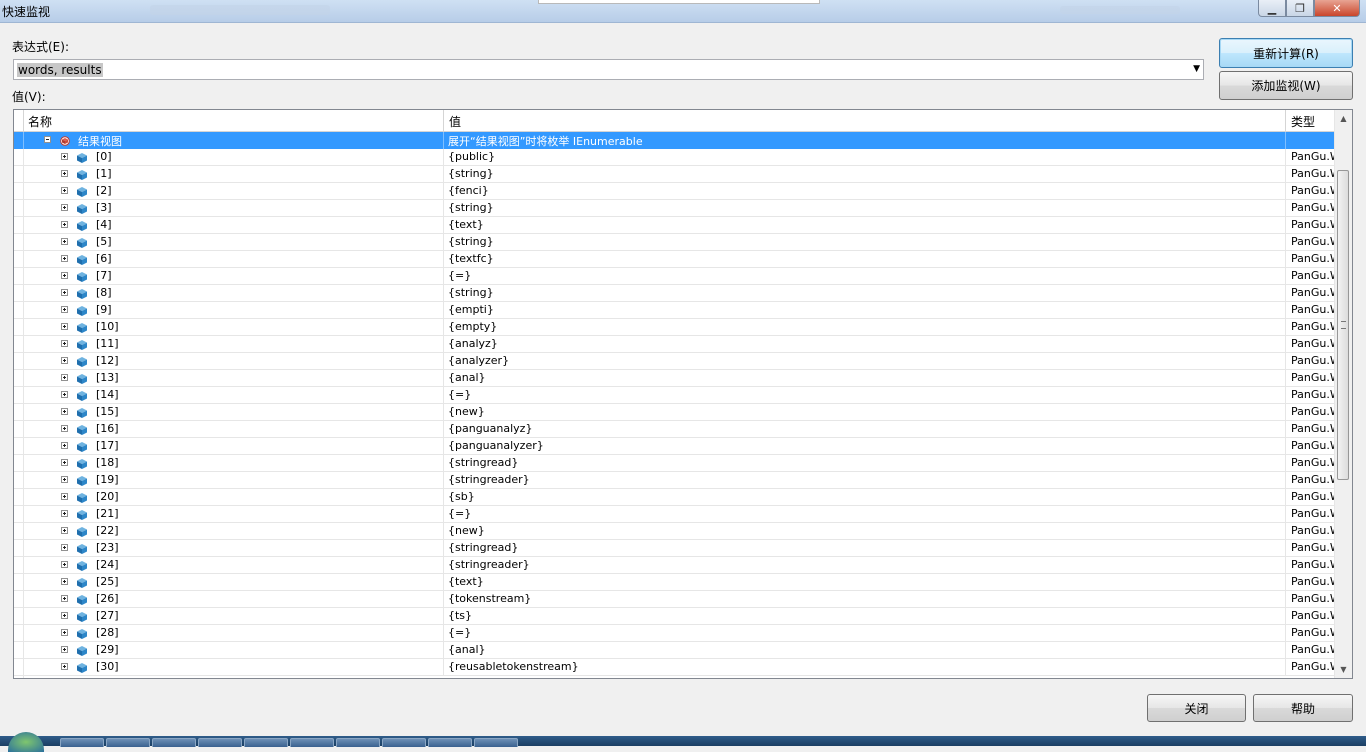 This screenshot has height=752, width=1366. I want to click on table-row: [19] {stringreader} PanGu.WordInfo, so click(675, 480).